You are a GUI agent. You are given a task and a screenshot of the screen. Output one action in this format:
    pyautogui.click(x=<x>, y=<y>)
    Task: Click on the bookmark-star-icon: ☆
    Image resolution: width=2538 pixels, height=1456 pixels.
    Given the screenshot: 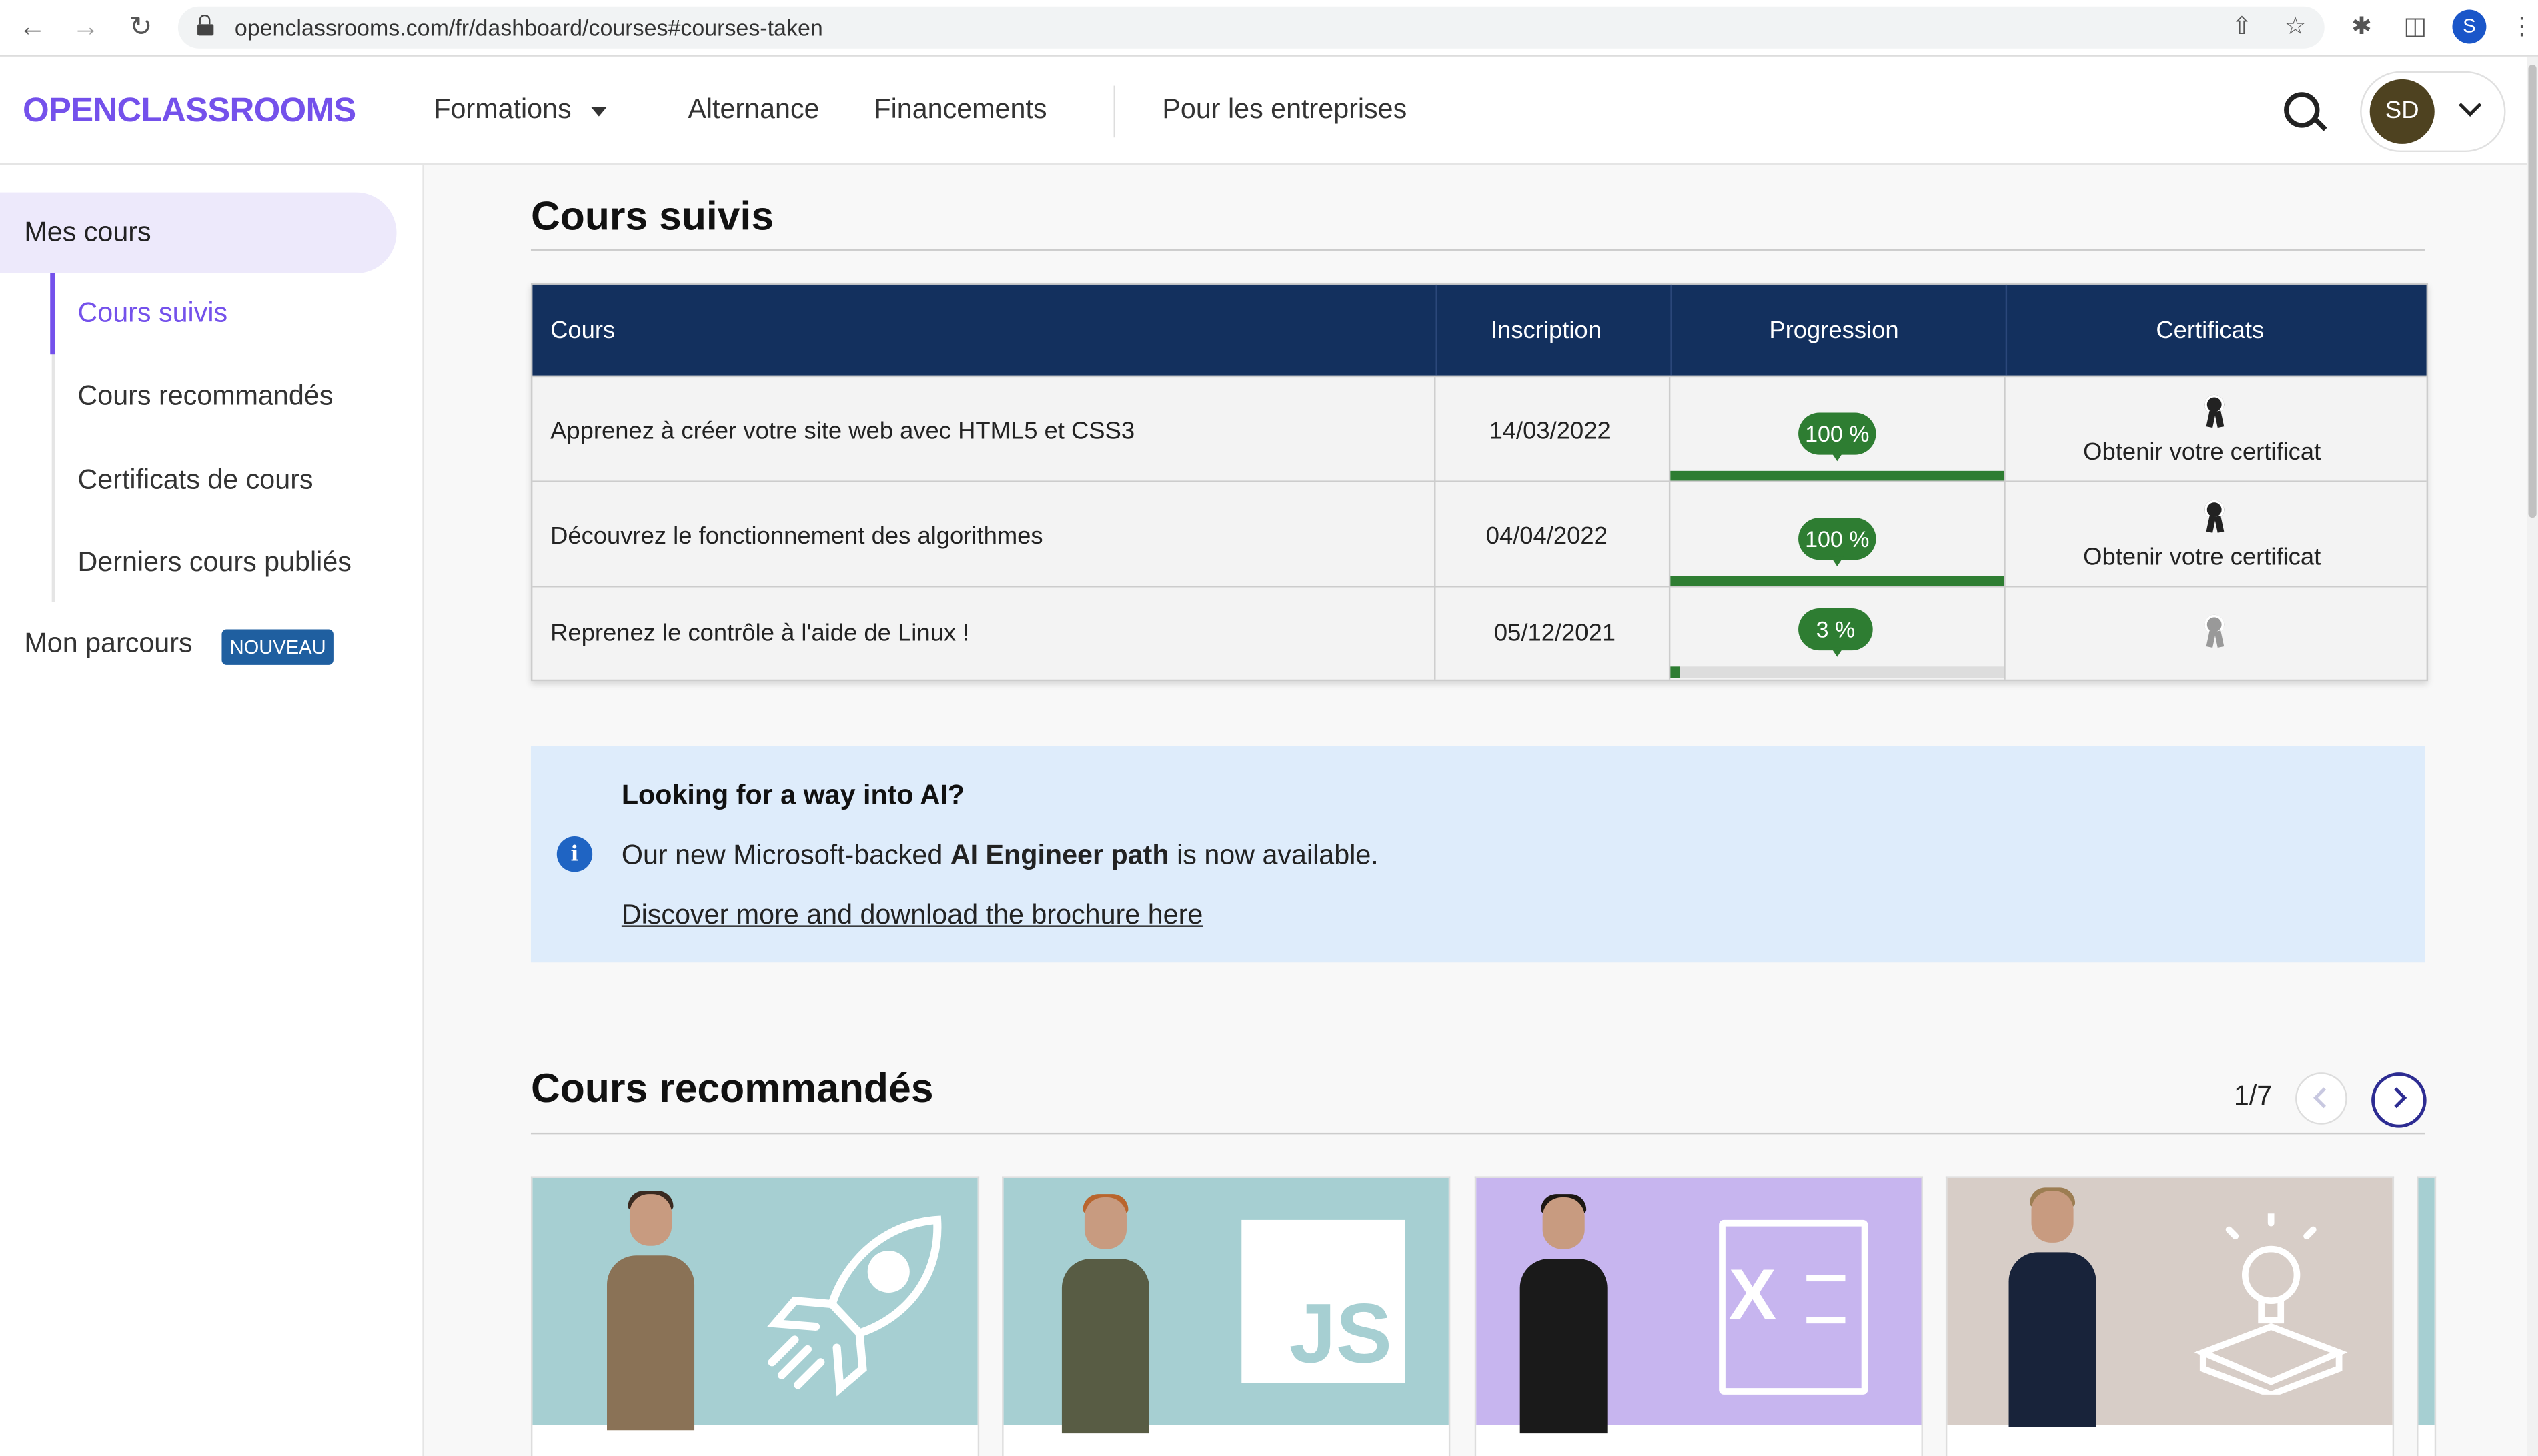 What is the action you would take?
    pyautogui.click(x=2295, y=27)
    